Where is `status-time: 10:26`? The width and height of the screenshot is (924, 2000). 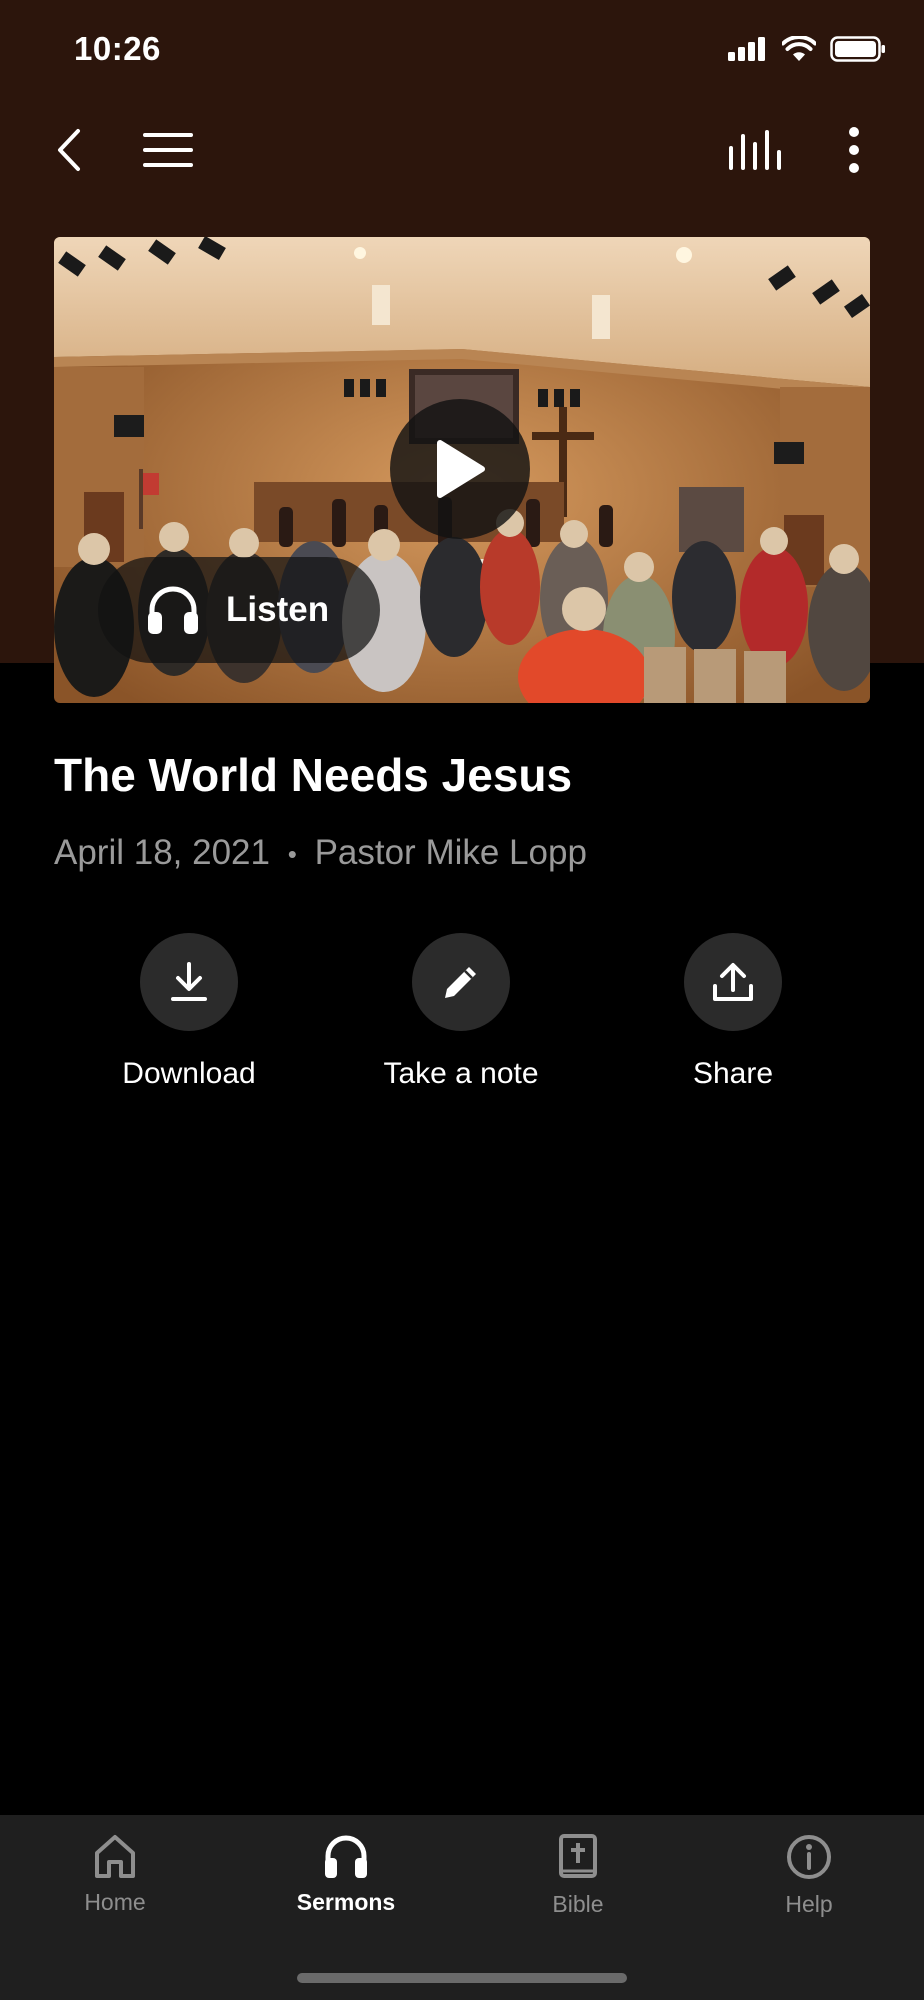 status-time: 10:26 is located at coordinates (117, 48).